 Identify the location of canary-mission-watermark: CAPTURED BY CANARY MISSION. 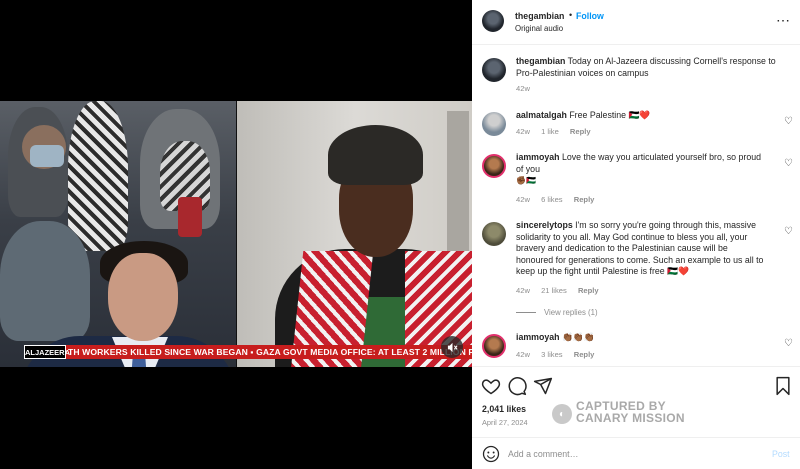
(646, 412).